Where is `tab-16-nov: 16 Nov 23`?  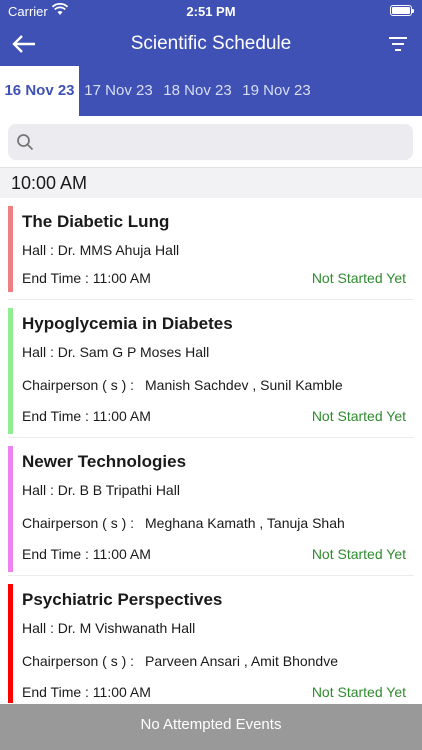
tab-16-nov: 16 Nov 23 is located at coordinates (39, 91).